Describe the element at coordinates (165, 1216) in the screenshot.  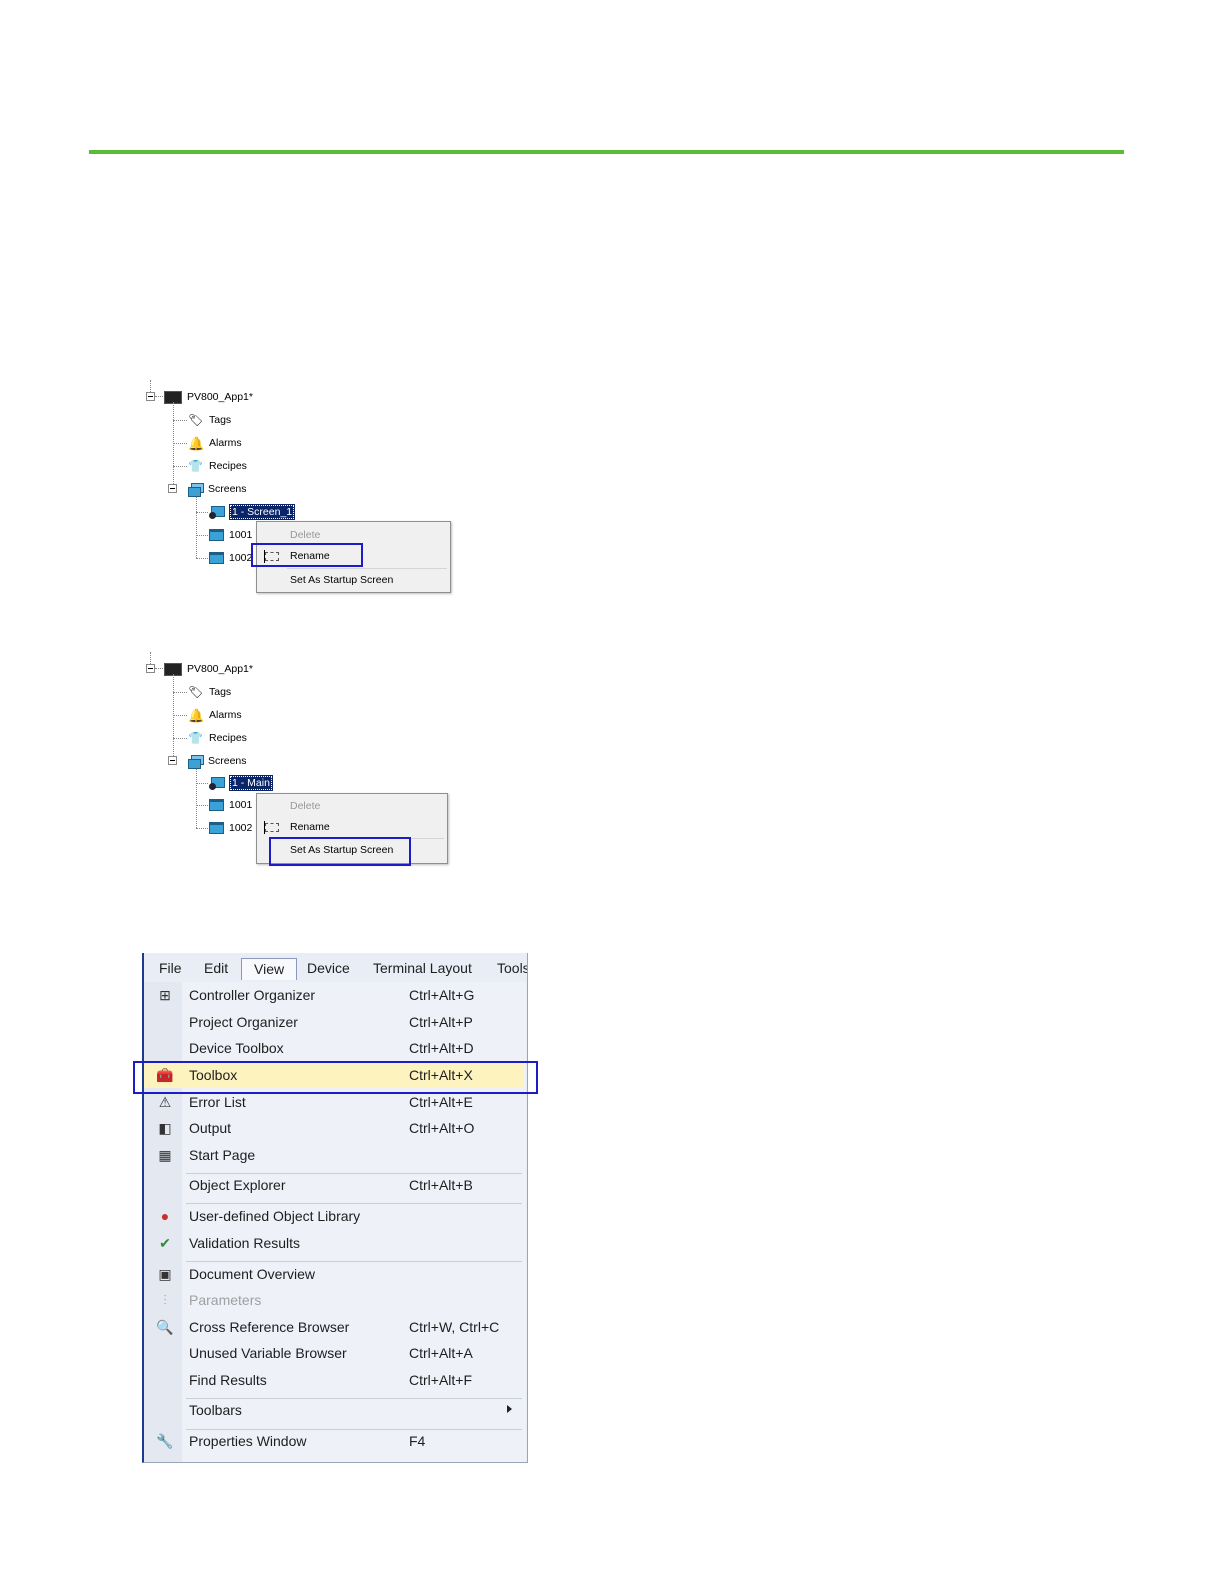
I see `object-library-icon: ●` at that location.